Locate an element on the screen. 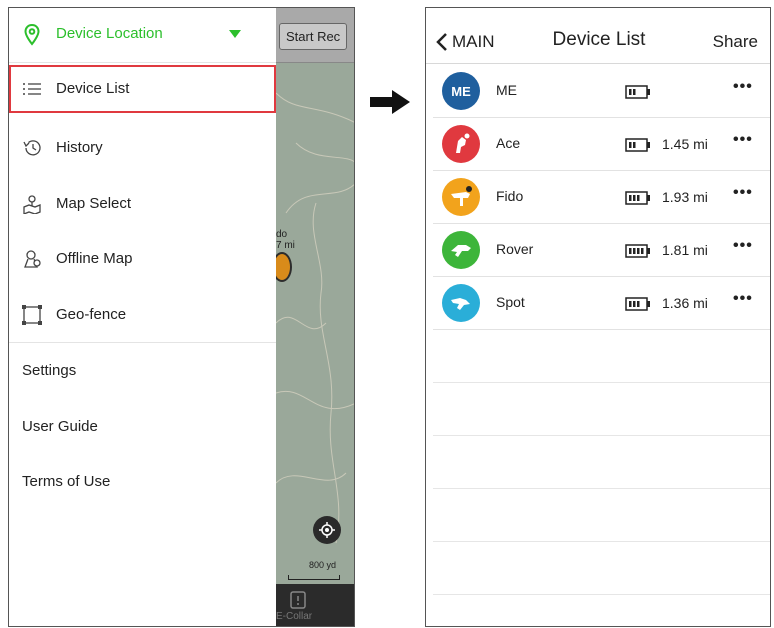 This screenshot has height=628, width=774. map-scale-bar is located at coordinates (314, 577).